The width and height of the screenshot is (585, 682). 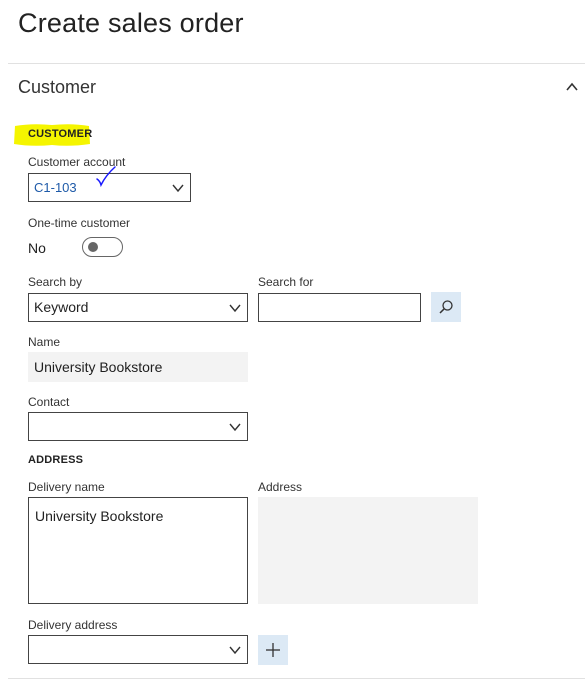 I want to click on checkmark-annotation-icon, so click(x=106, y=177).